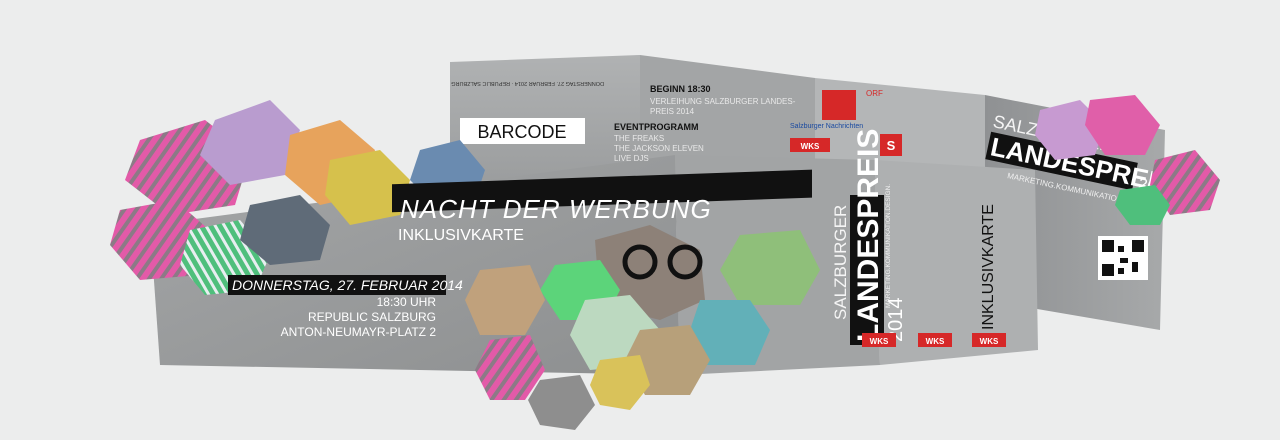 The image size is (1280, 440). What do you see at coordinates (723, 101) in the screenshot?
I see `begin-item-1: VERLEIHUNG SALZBURGER LANDES-` at bounding box center [723, 101].